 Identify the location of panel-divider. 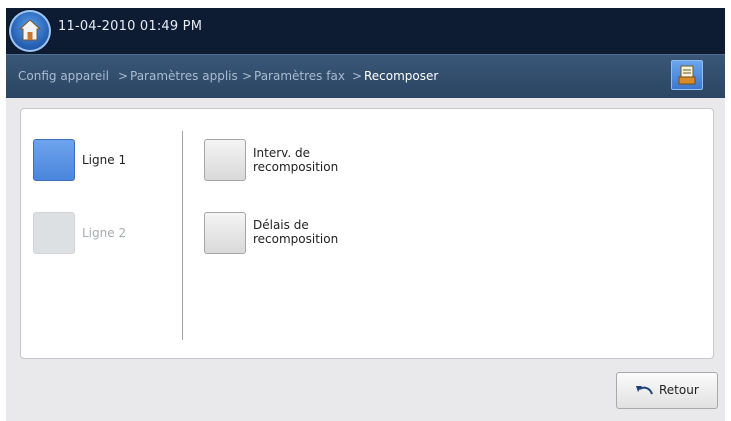
(182, 235).